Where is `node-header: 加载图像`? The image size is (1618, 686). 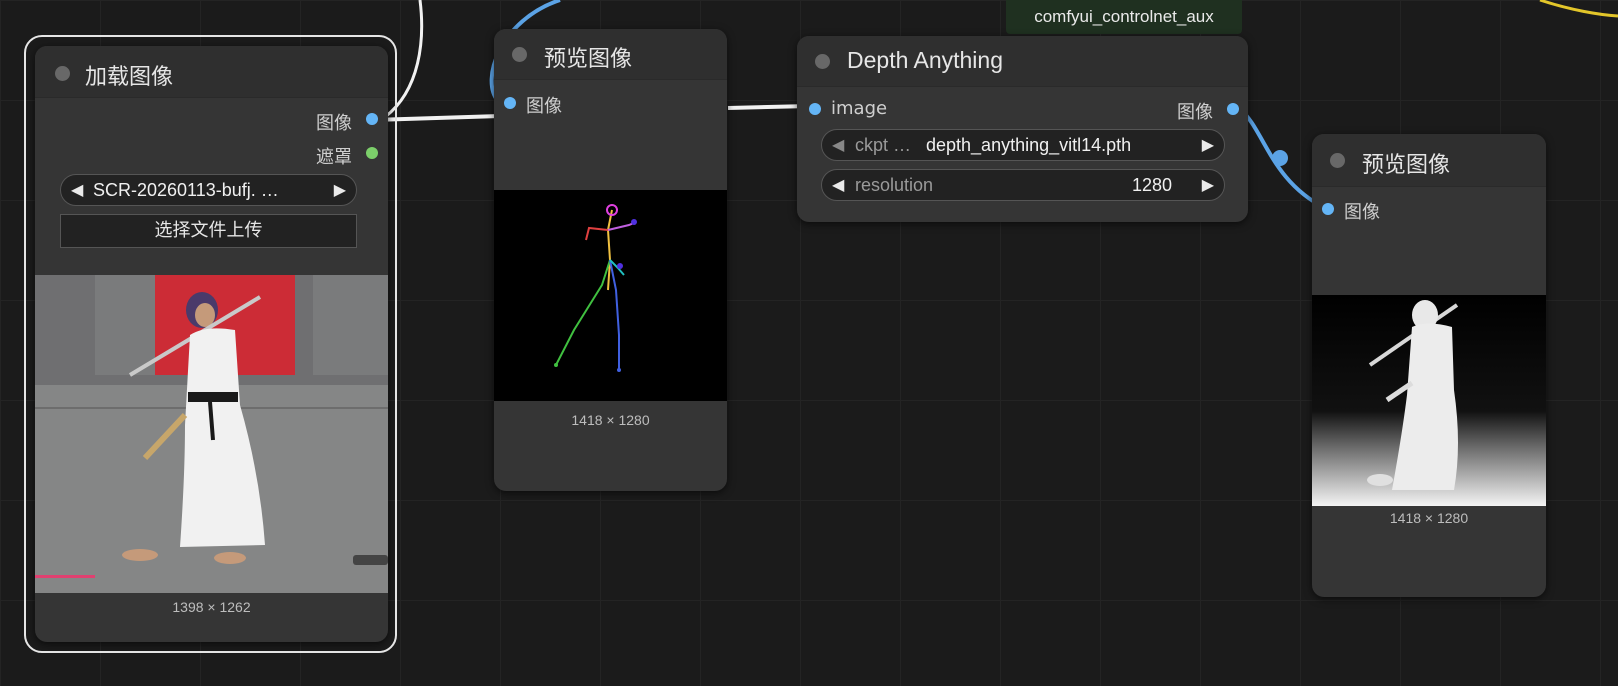
node-header: 加载图像 is located at coordinates (211, 72).